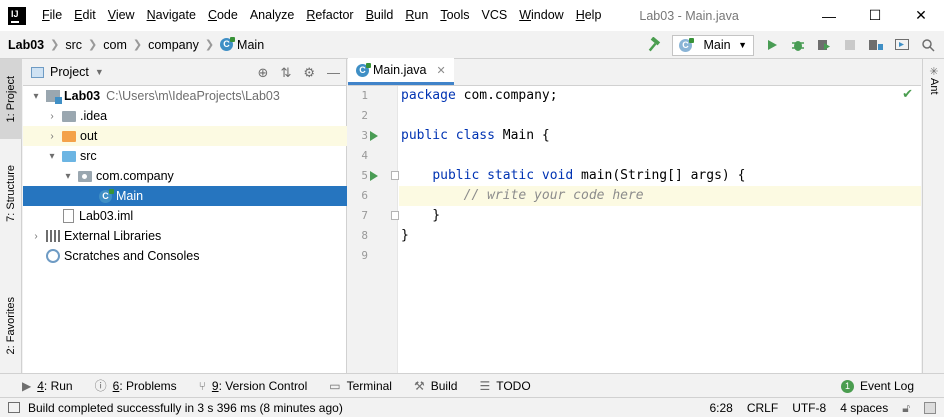  I want to click on tool-label: Build, so click(444, 385).